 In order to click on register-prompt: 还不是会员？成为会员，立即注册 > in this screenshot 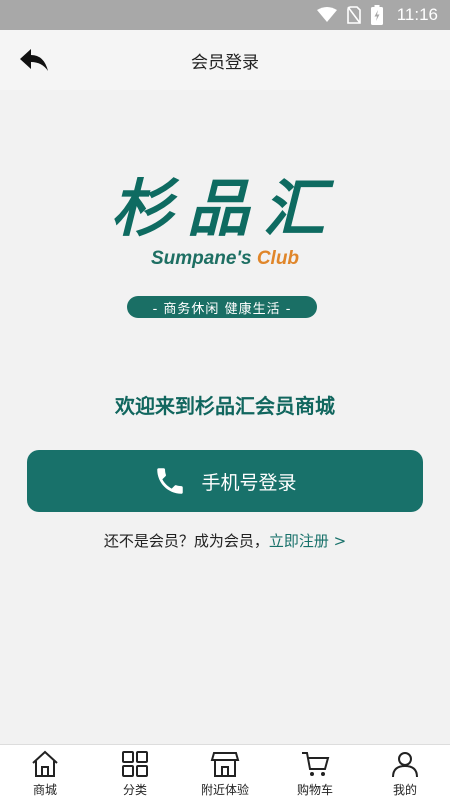, I will do `click(225, 540)`.